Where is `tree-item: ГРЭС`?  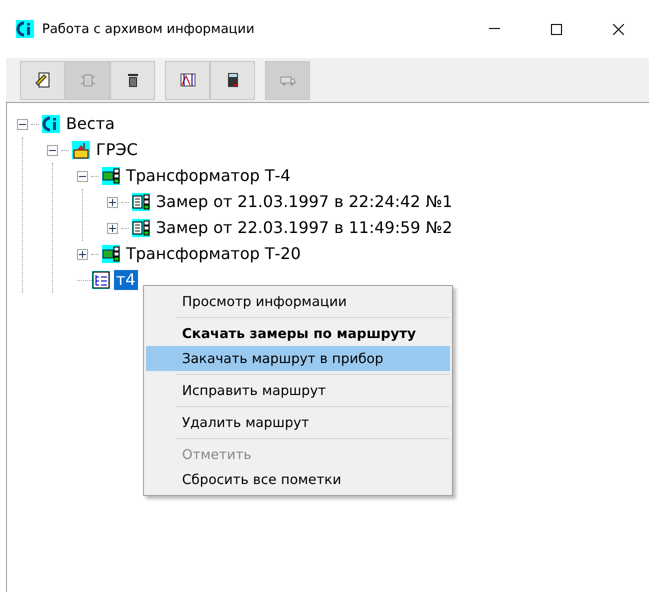 tree-item: ГРЭС is located at coordinates (117, 150).